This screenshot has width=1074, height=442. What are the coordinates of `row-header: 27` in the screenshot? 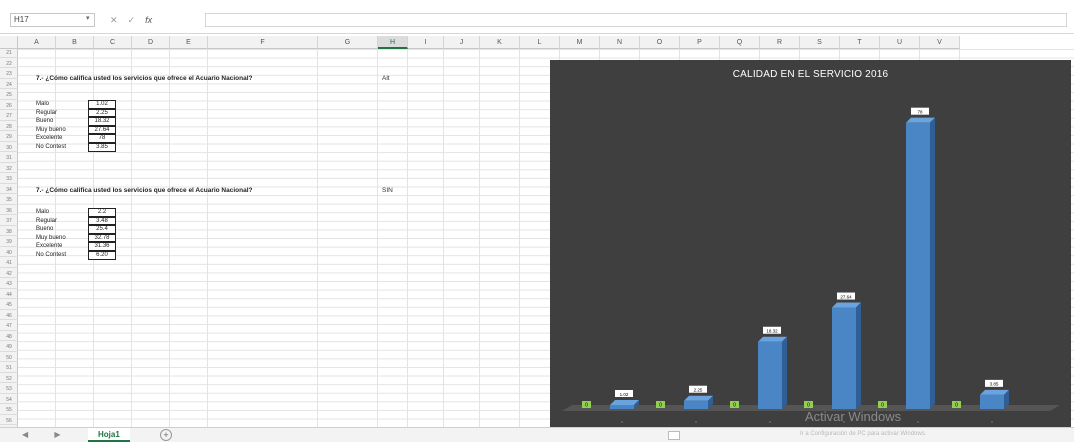 It's located at (9, 116).